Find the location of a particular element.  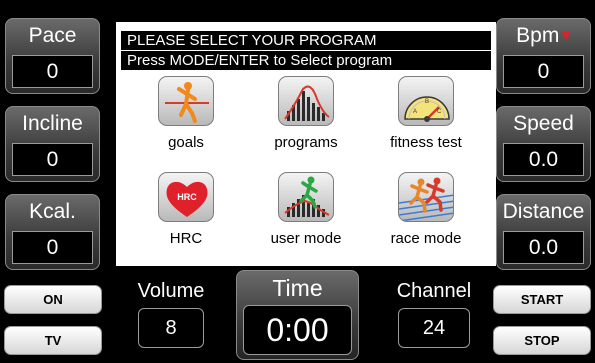

volume-panel: Volume 8 is located at coordinates (171, 320).